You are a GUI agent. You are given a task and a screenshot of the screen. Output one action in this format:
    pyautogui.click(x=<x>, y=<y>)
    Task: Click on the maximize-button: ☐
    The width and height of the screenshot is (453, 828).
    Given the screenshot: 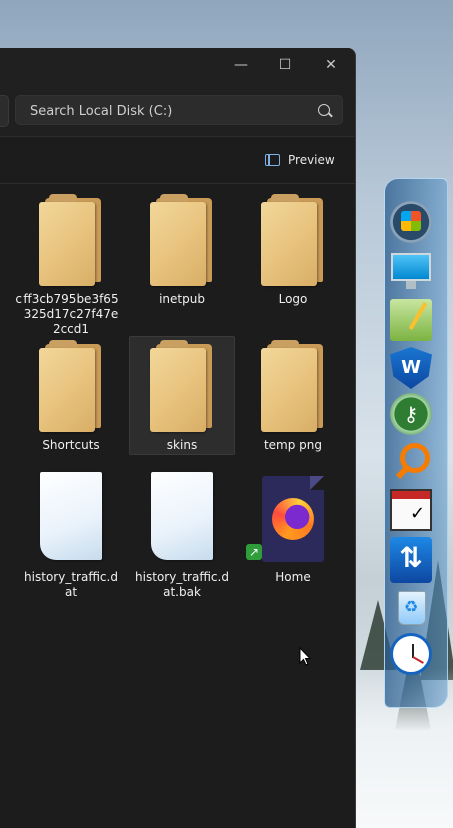 What is the action you would take?
    pyautogui.click(x=285, y=65)
    